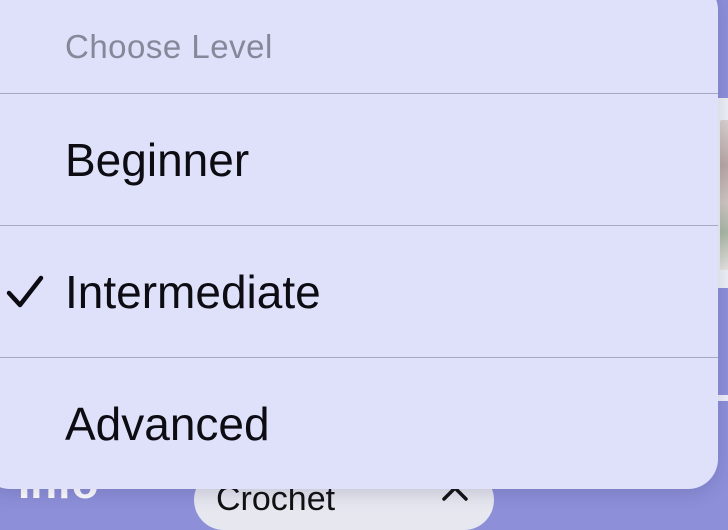  I want to click on checkmark-icon, so click(25, 291).